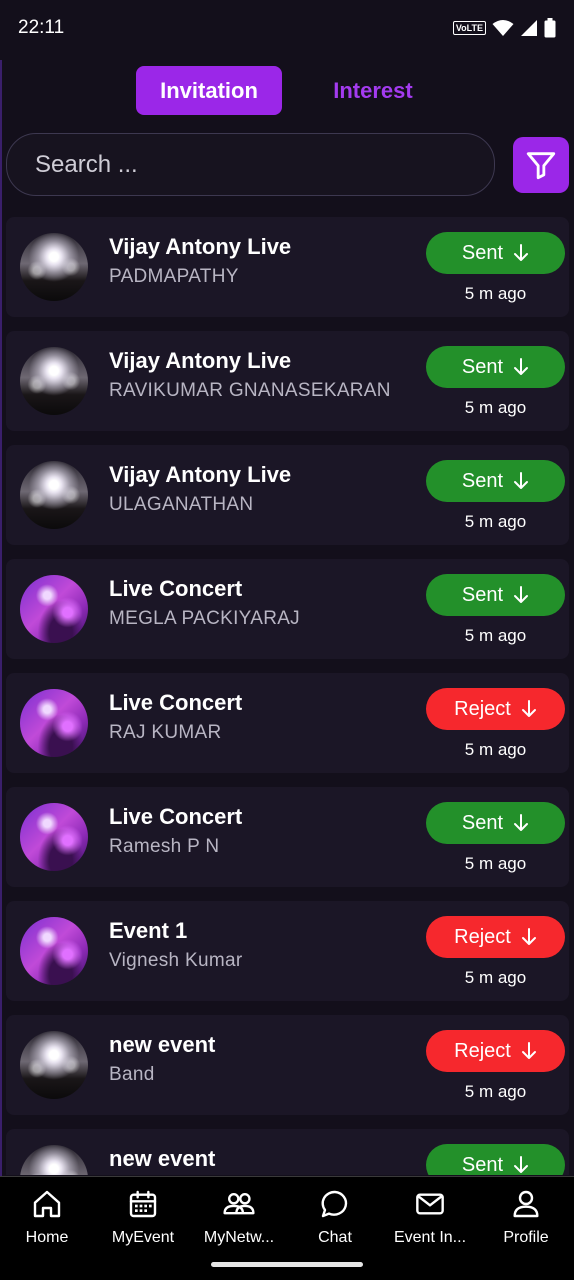  Describe the element at coordinates (469, 28) in the screenshot. I see `volte-icon: VoLTE` at that location.